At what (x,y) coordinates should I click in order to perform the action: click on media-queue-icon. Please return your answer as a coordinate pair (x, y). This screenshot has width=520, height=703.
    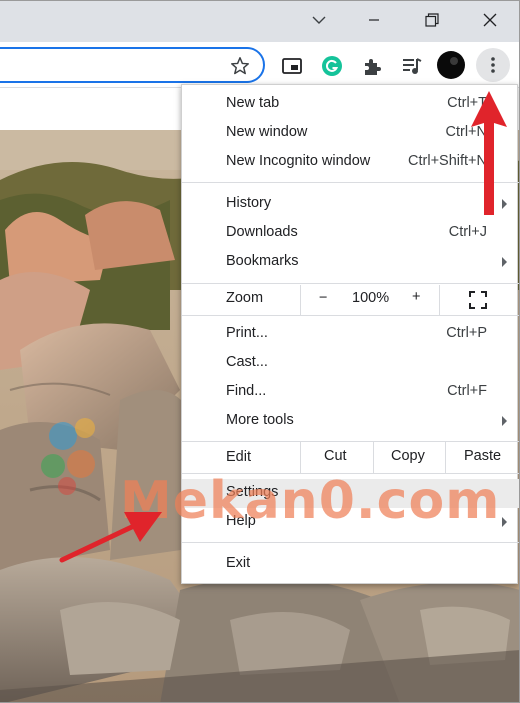
    Looking at the image, I should click on (412, 66).